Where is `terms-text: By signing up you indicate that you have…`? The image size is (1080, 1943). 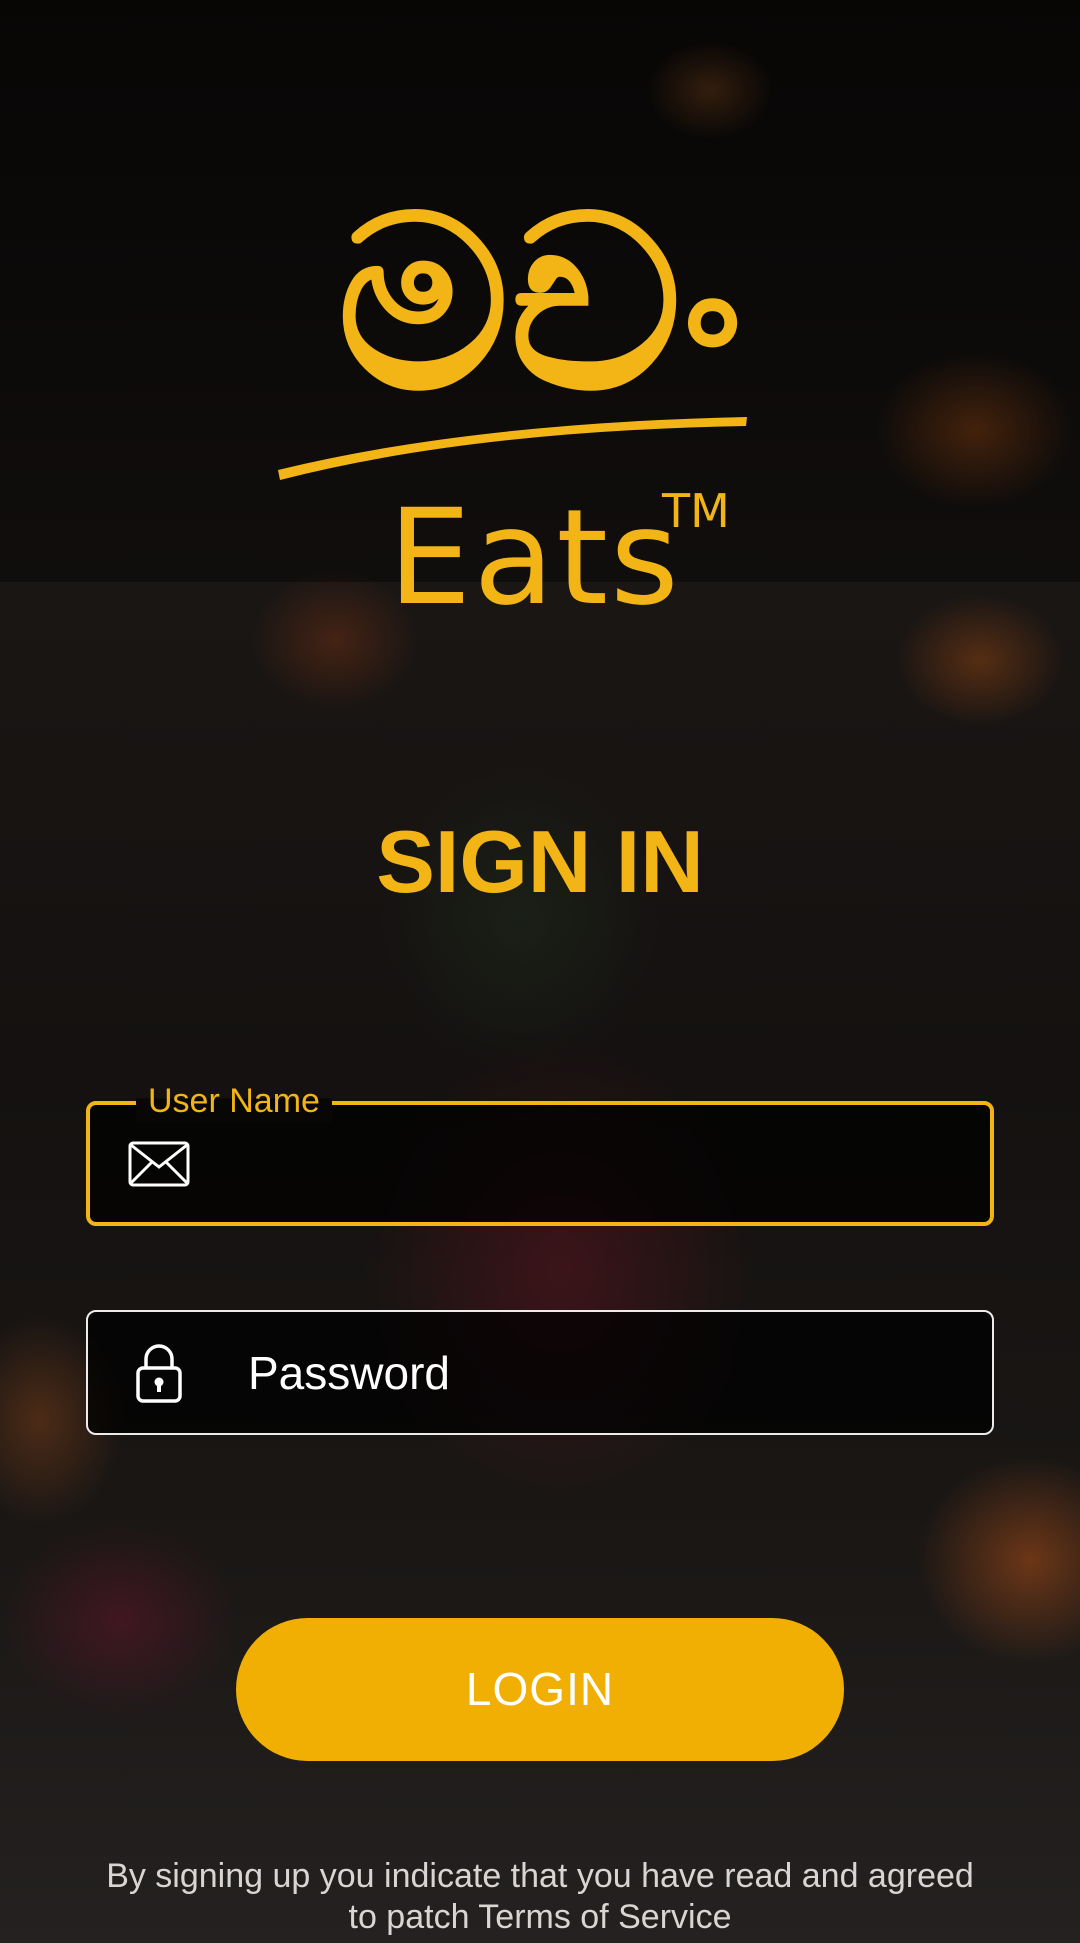
terms-text: By signing up you indicate that you have… is located at coordinates (540, 1896).